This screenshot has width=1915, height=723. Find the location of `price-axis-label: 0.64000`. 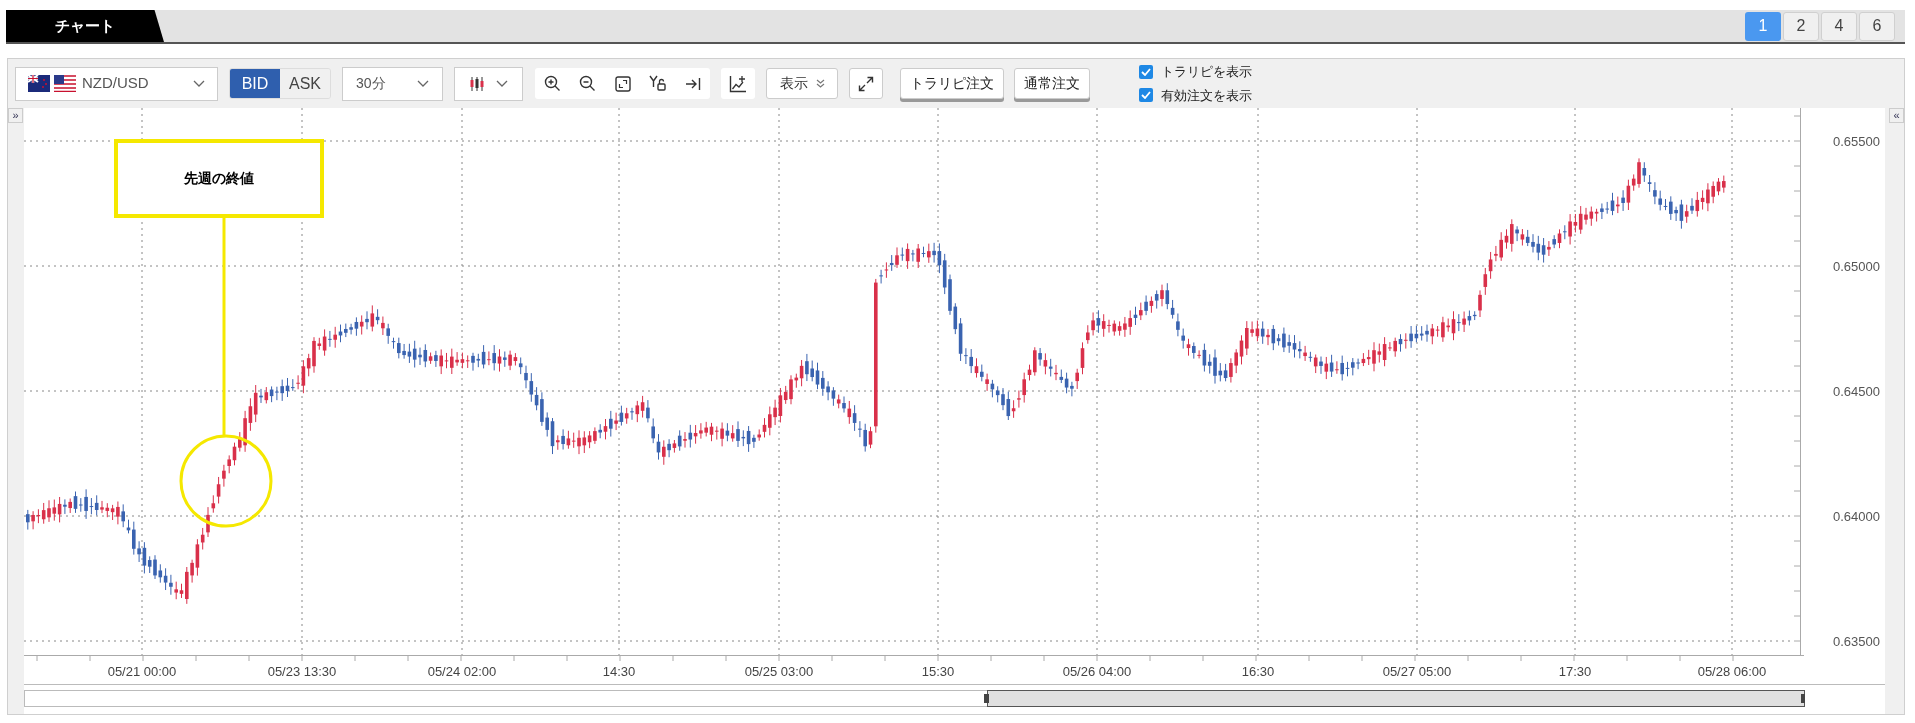

price-axis-label: 0.64000 is located at coordinates (1856, 516).